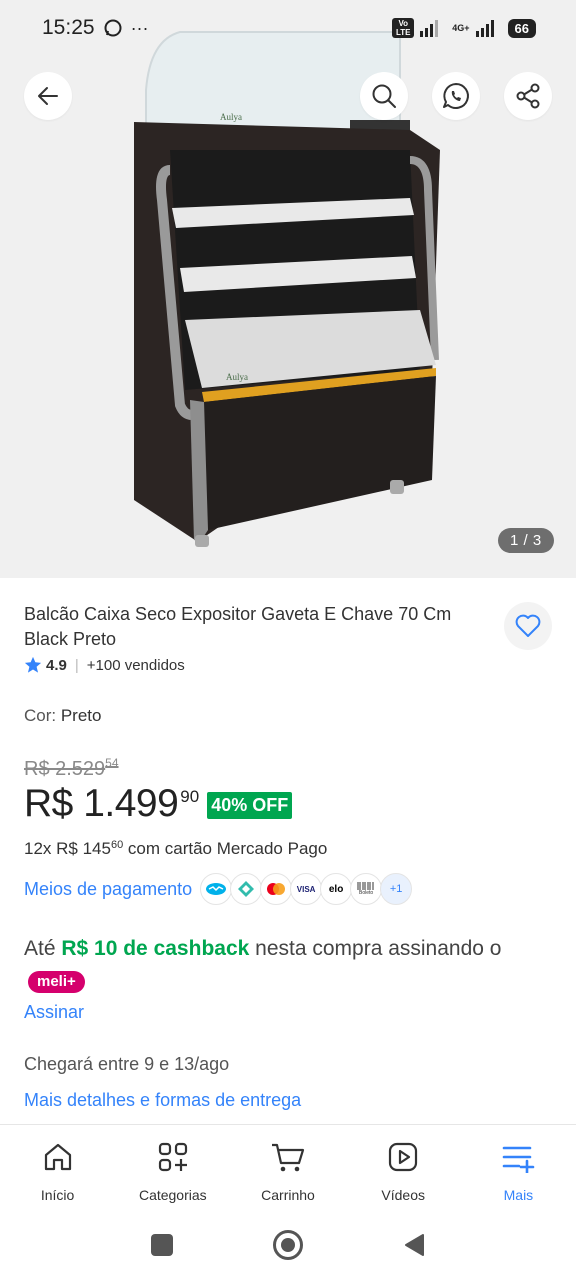 The width and height of the screenshot is (576, 1280). I want to click on video-icon, so click(403, 1157).